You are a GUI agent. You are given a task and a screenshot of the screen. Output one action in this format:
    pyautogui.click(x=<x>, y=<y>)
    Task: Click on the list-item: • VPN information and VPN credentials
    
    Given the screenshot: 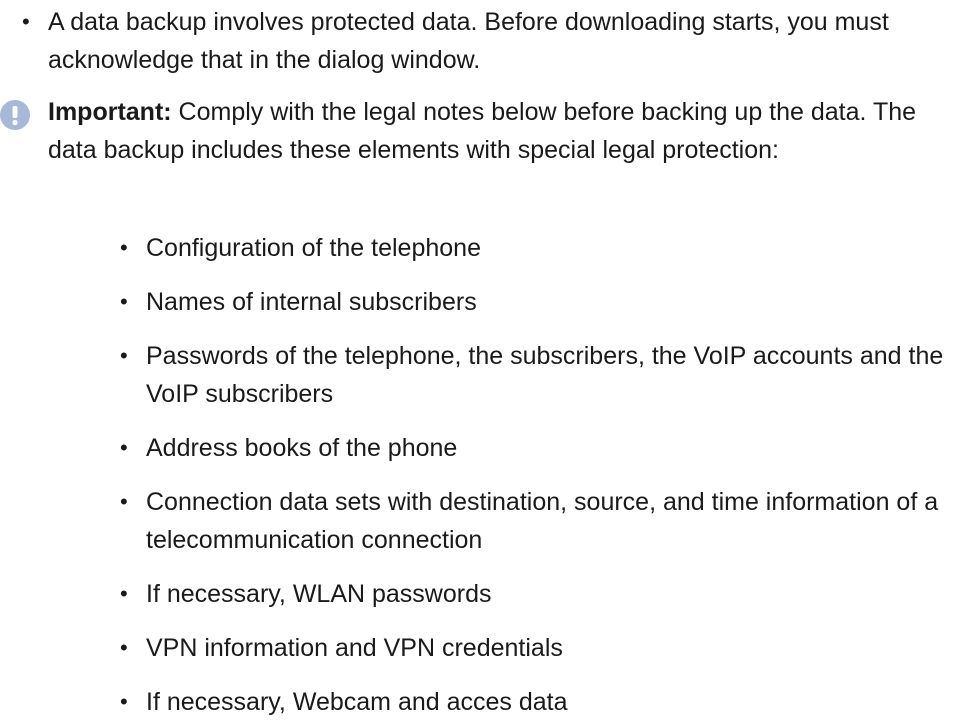 What is the action you would take?
    pyautogui.click(x=540, y=648)
    